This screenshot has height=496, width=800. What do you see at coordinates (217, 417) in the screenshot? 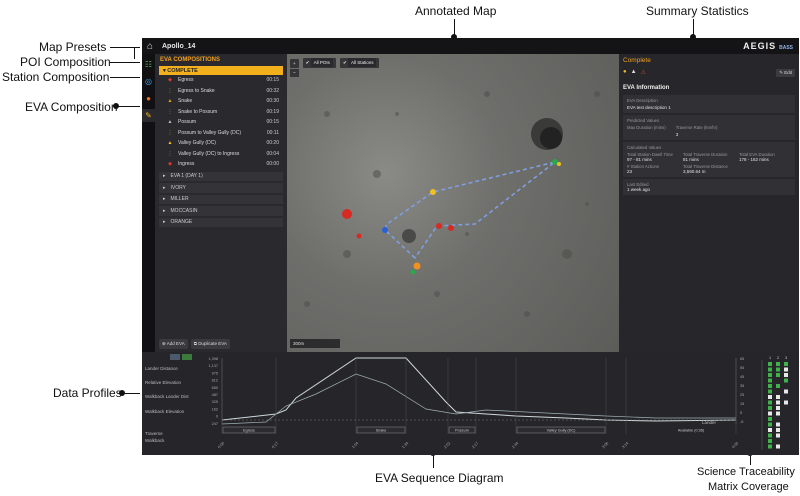
I see `left-axis-tick: 0` at bounding box center [217, 417].